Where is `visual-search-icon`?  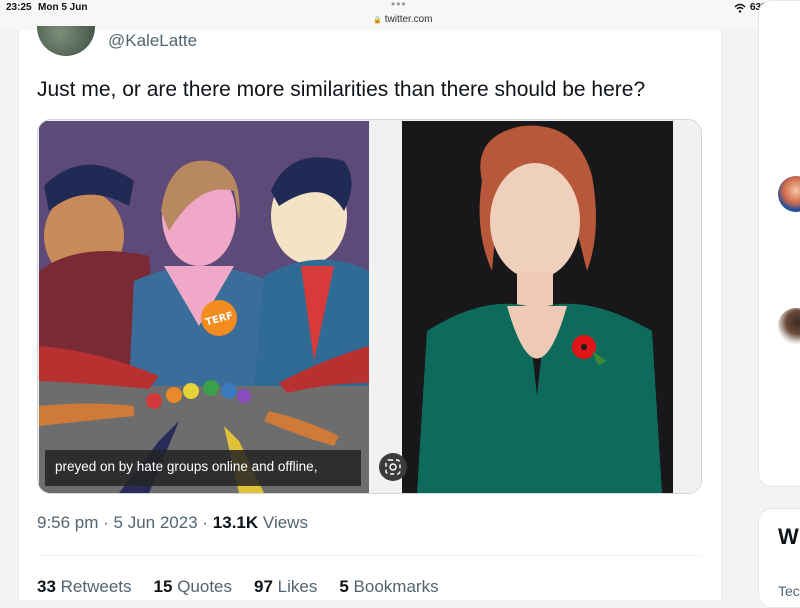
visual-search-icon is located at coordinates (393, 467).